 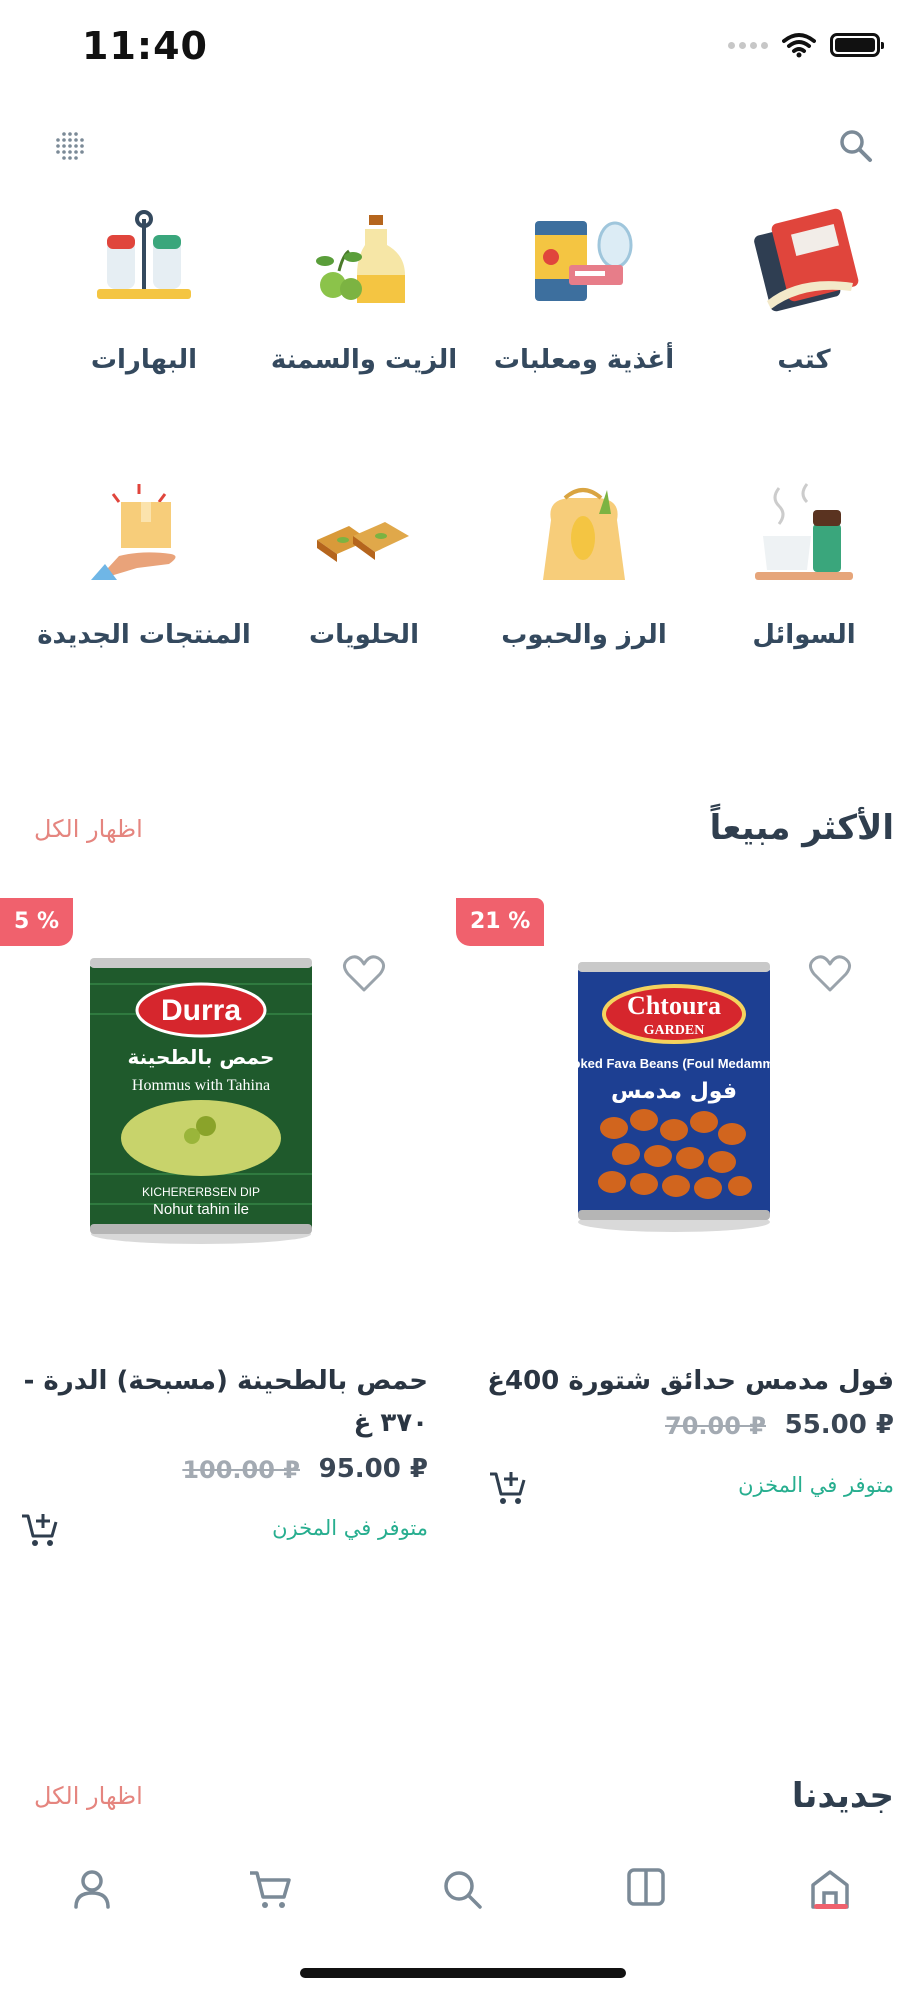 What do you see at coordinates (364, 360) in the screenshot?
I see `category-label: الزيت والسمنة` at bounding box center [364, 360].